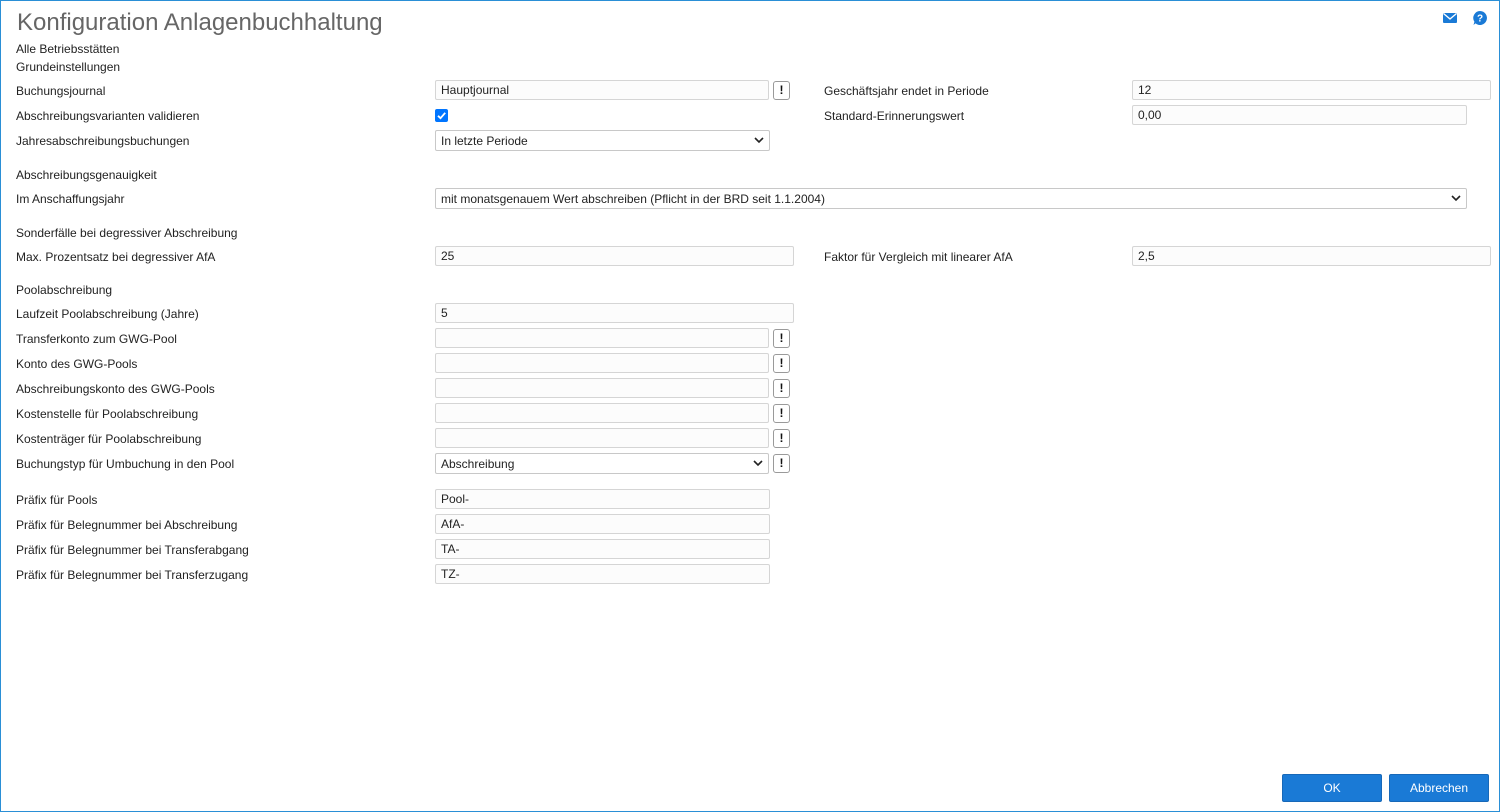  Describe the element at coordinates (602, 549) in the screenshot. I see `praefix-transferabgang-input: TA-` at that location.